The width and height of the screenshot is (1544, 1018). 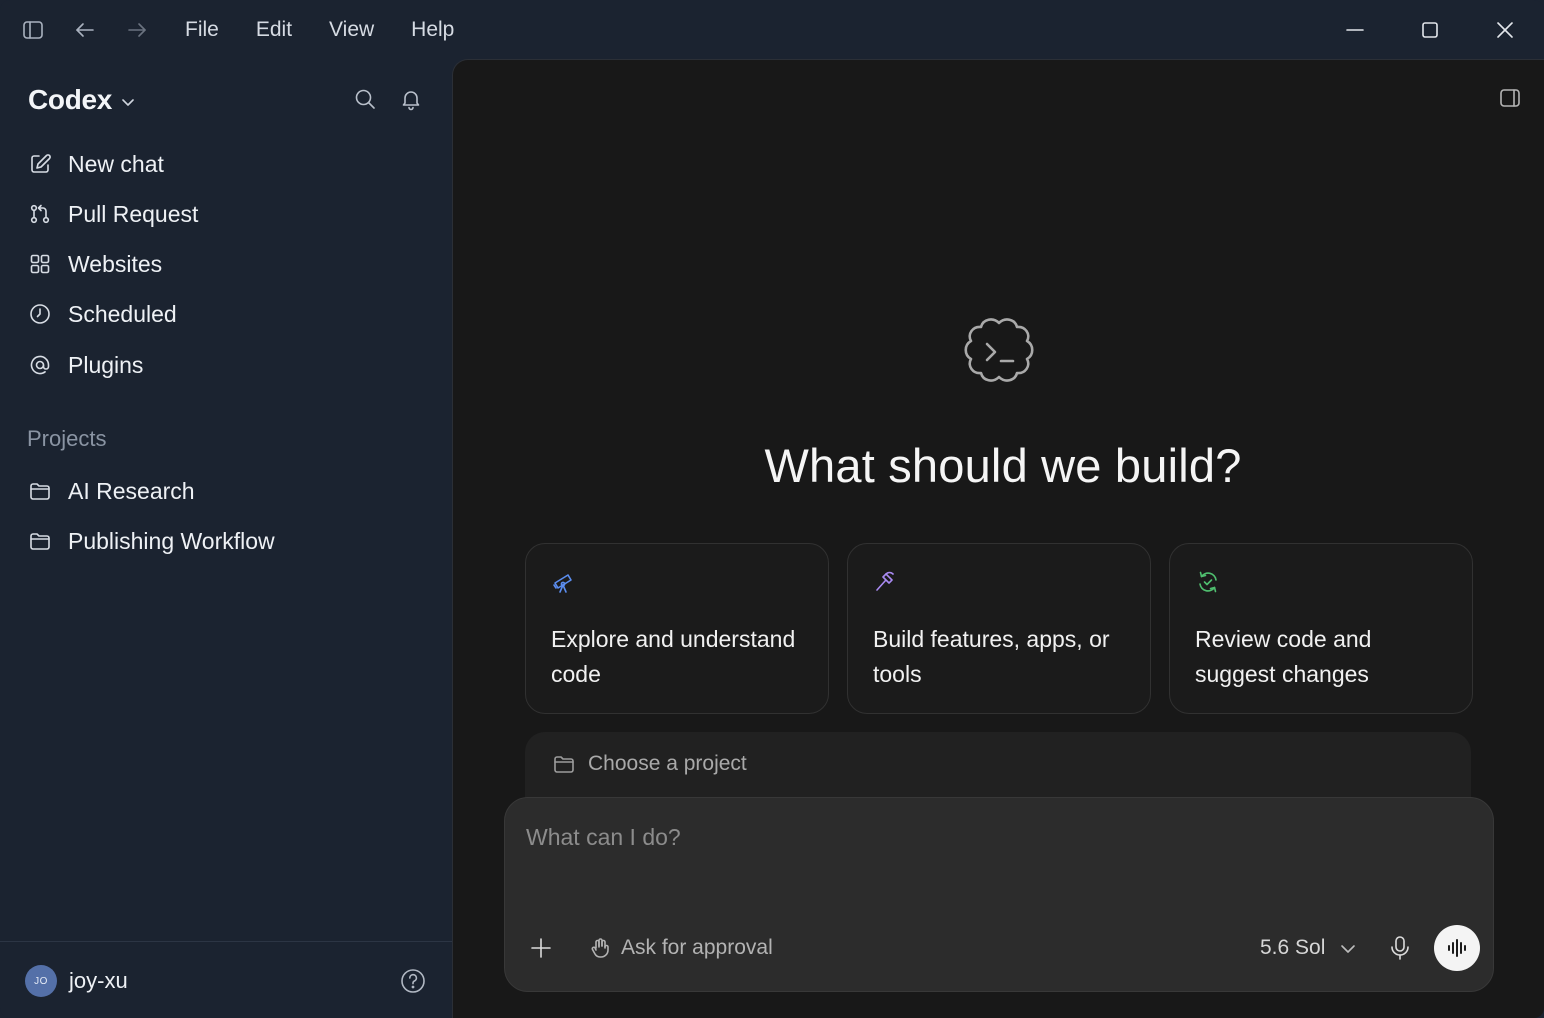 I want to click on suggestion-card-review: Review code and suggest changes, so click(x=1321, y=628).